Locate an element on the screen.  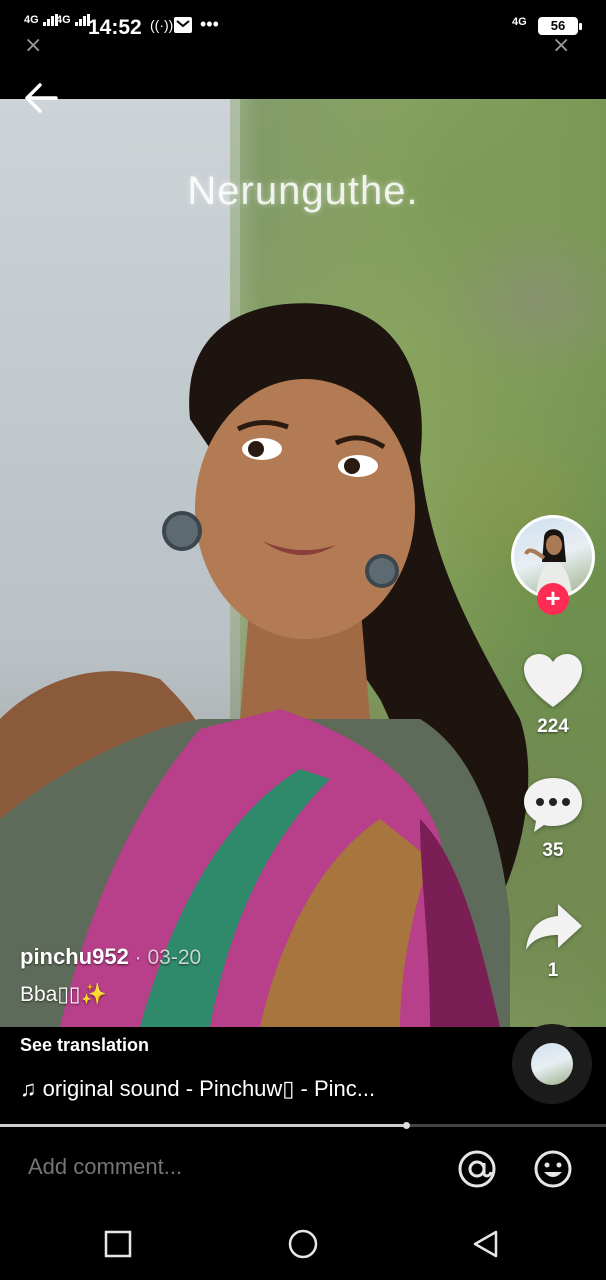
status-bar: 4G 4G 14:52 ((·)) ••• 4G 56 ⨯ ⨯ is located at coordinates (303, 28).